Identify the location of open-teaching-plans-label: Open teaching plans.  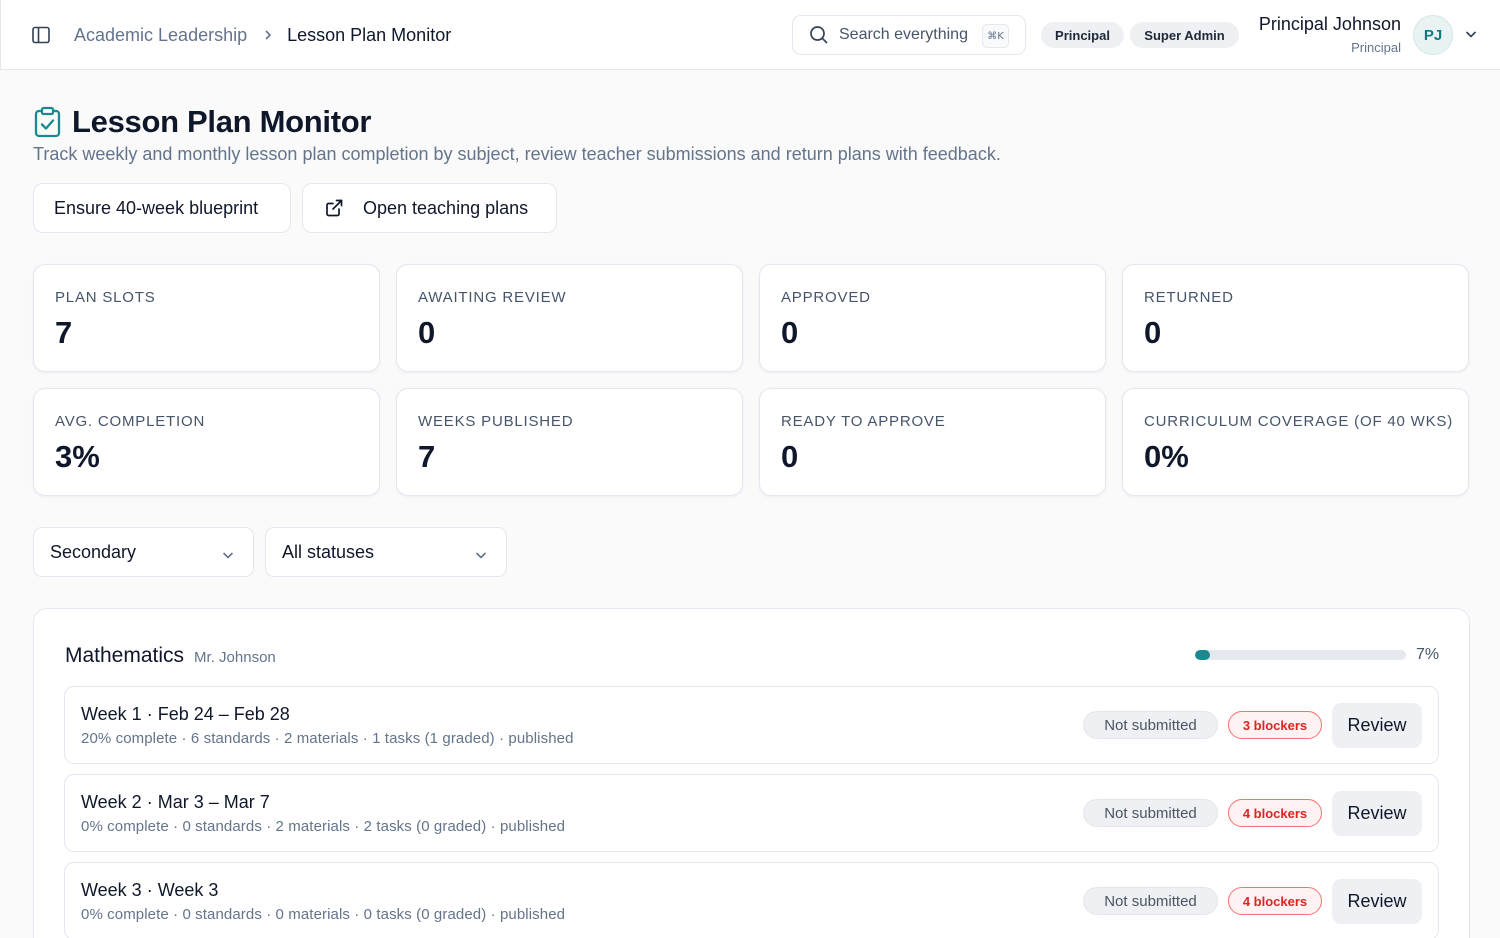
(446, 207).